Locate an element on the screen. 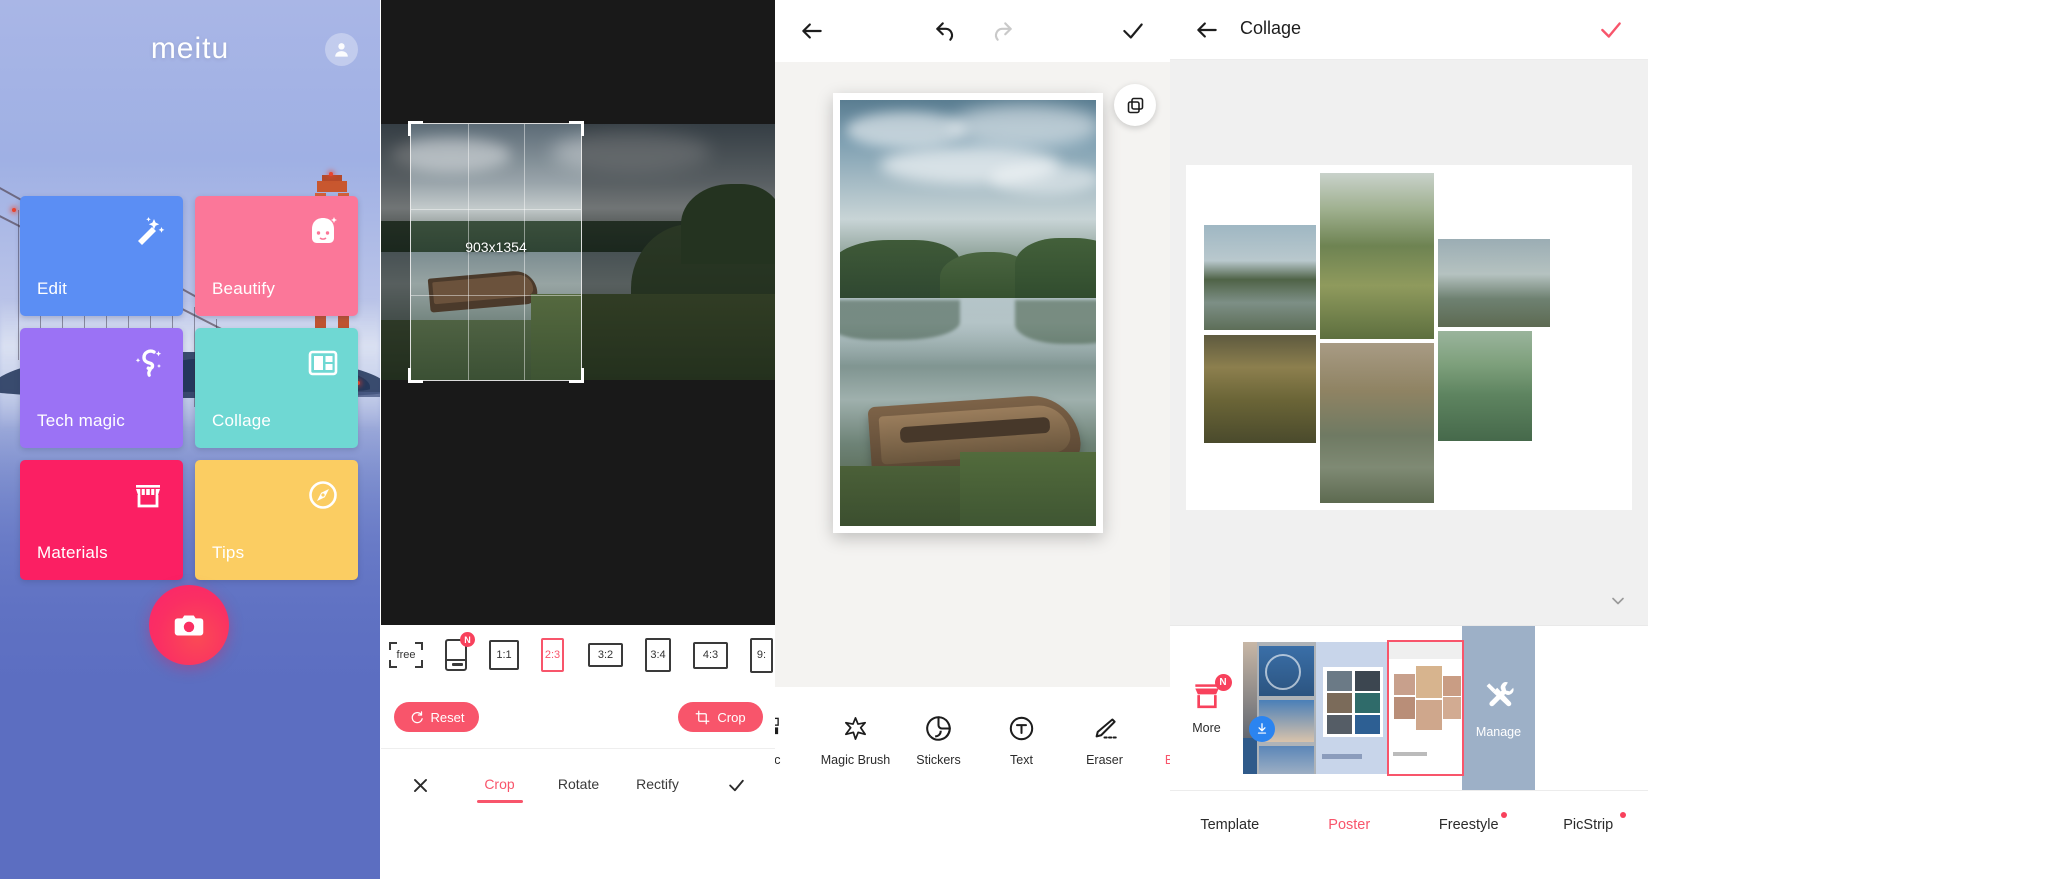 This screenshot has width=2048, height=879. tile-collage: Collage is located at coordinates (276, 388).